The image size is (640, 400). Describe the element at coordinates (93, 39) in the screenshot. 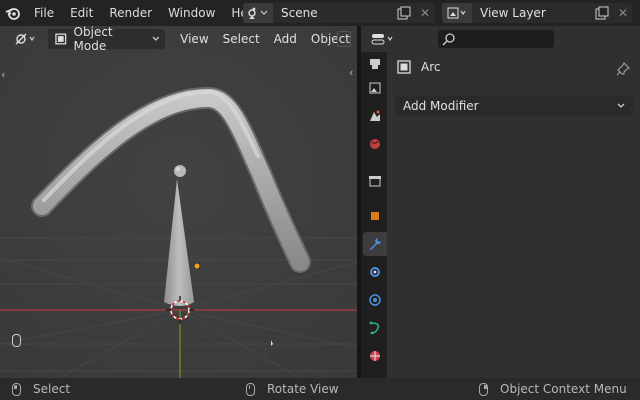

I see `mode-label: Object Mode` at that location.